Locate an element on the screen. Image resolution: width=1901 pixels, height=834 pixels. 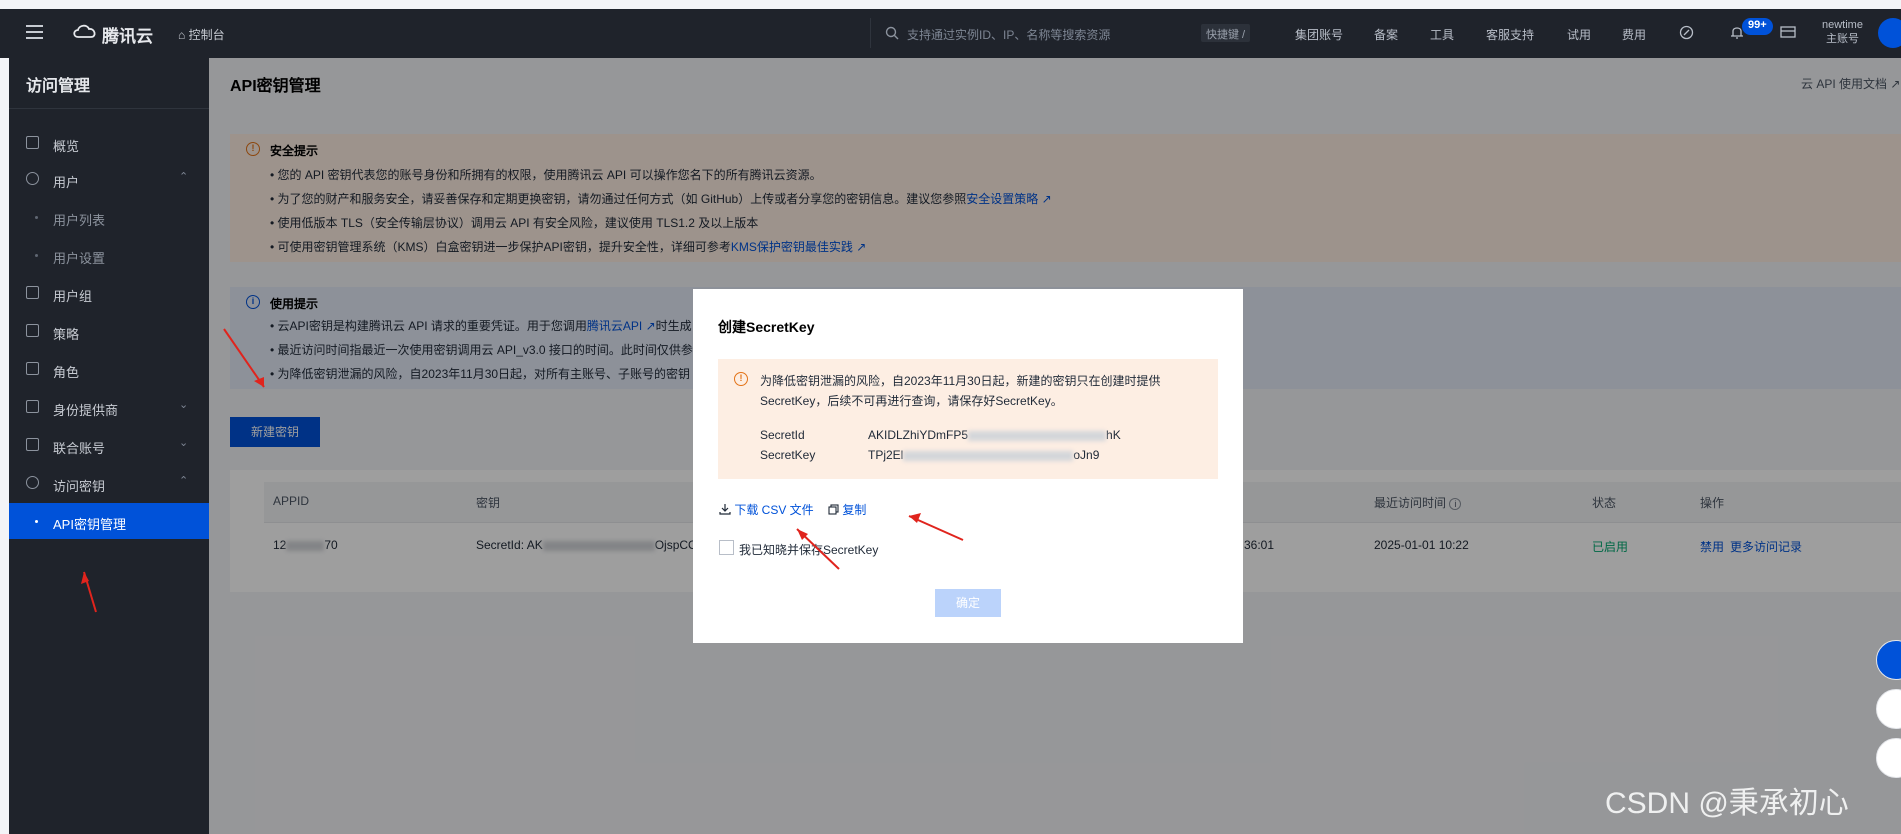
secret-key-label: SecretKey is located at coordinates (788, 455).